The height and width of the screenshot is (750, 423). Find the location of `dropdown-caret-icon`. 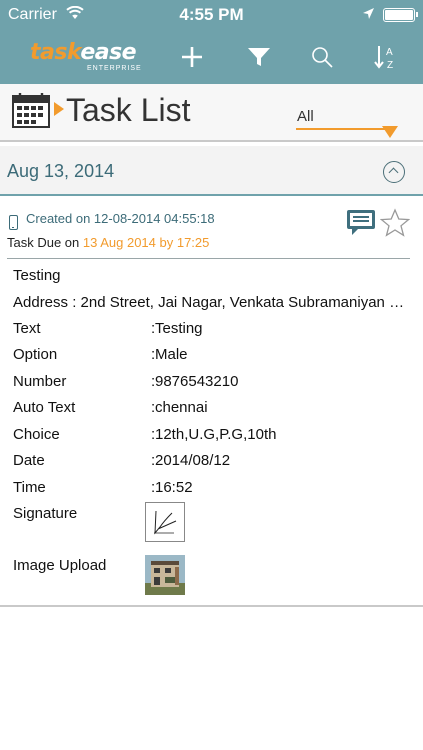

dropdown-caret-icon is located at coordinates (390, 132).